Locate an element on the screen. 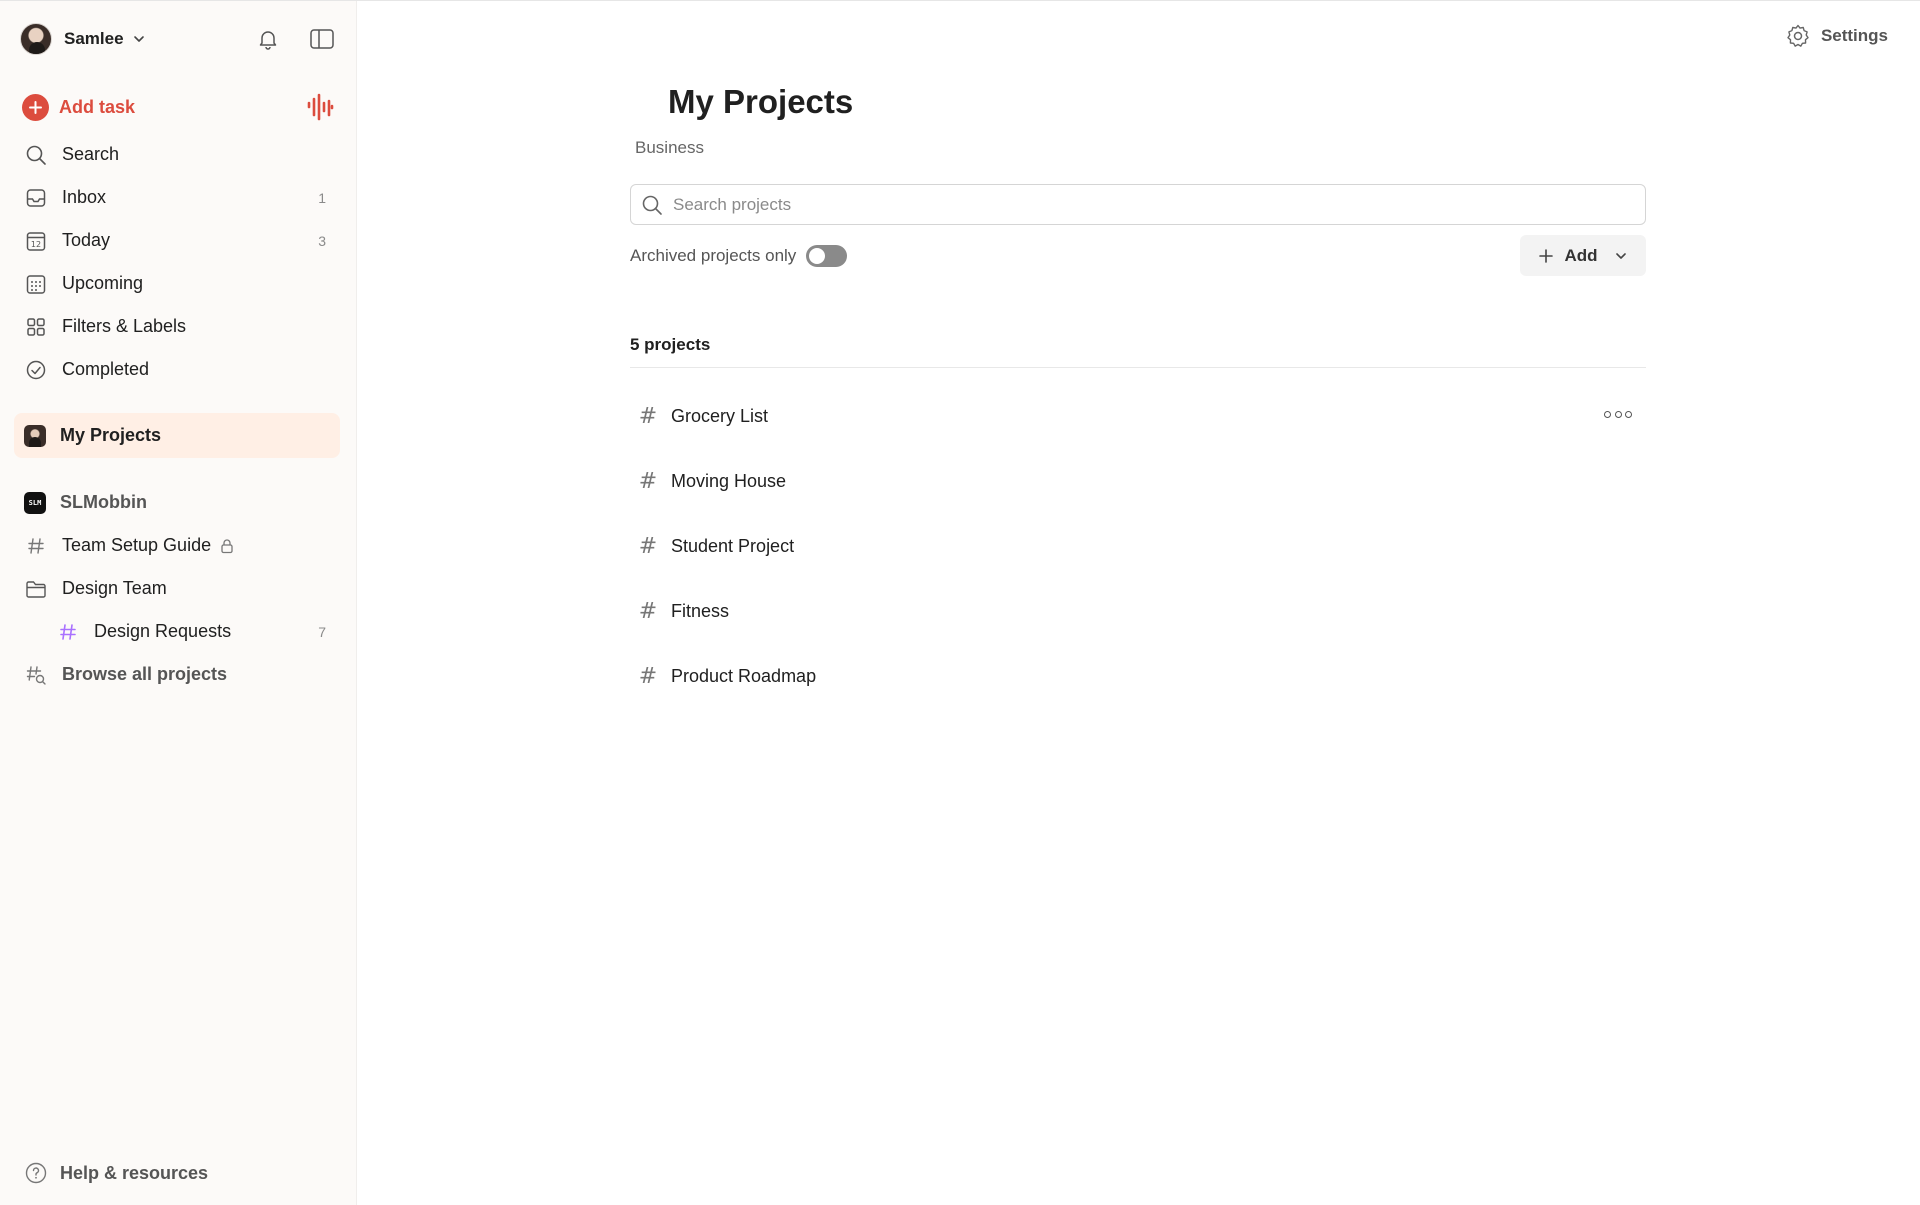 The height and width of the screenshot is (1205, 1920). help-circle-icon is located at coordinates (36, 1173).